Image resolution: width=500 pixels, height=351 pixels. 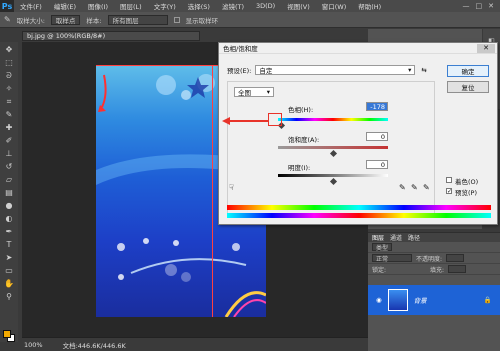 I want to click on layers-panel-tabs: 图层 通道 路径, so click(x=434, y=237).